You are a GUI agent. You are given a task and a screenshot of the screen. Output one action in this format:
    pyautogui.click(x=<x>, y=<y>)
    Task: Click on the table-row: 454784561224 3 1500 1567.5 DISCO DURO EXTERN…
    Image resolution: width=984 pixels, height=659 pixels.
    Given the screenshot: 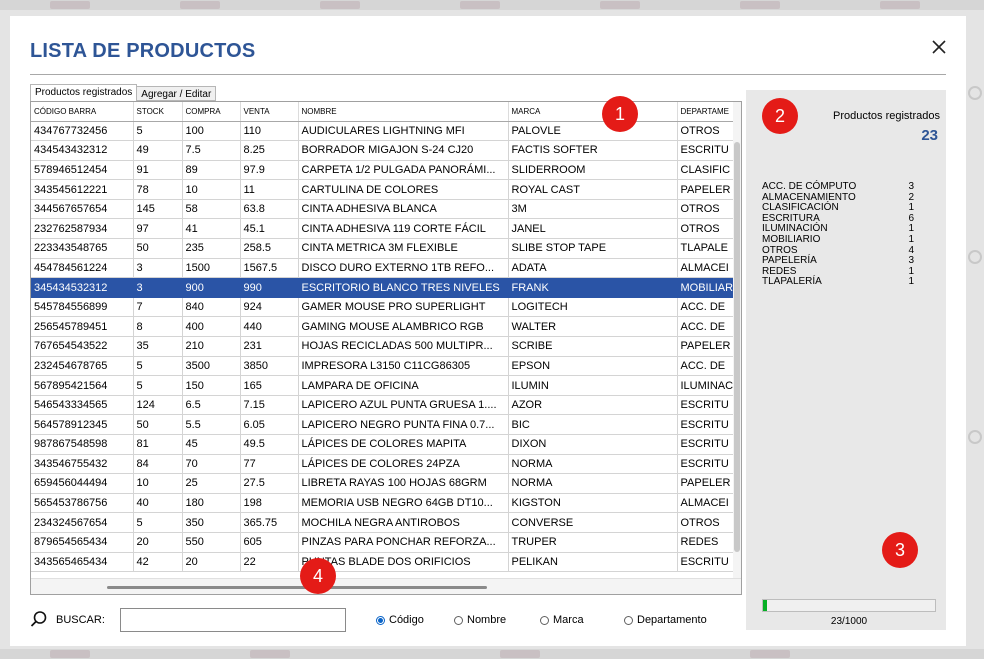 What is the action you would take?
    pyautogui.click(x=383, y=268)
    